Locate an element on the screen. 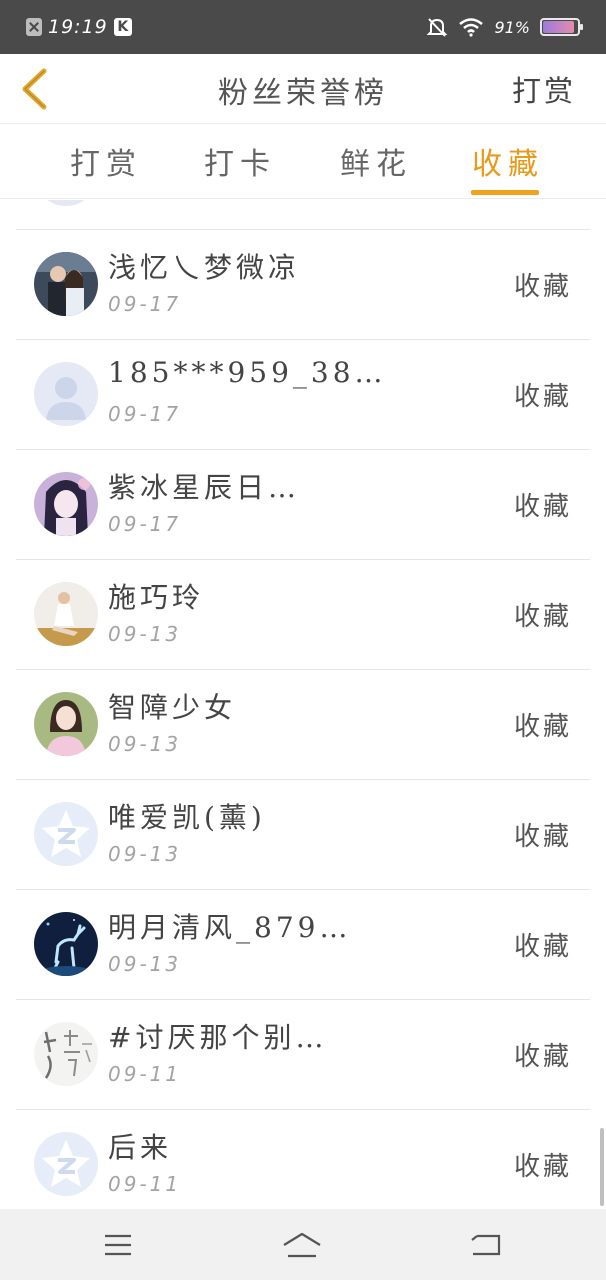  tab-favorites: 收藏 is located at coordinates (507, 169).